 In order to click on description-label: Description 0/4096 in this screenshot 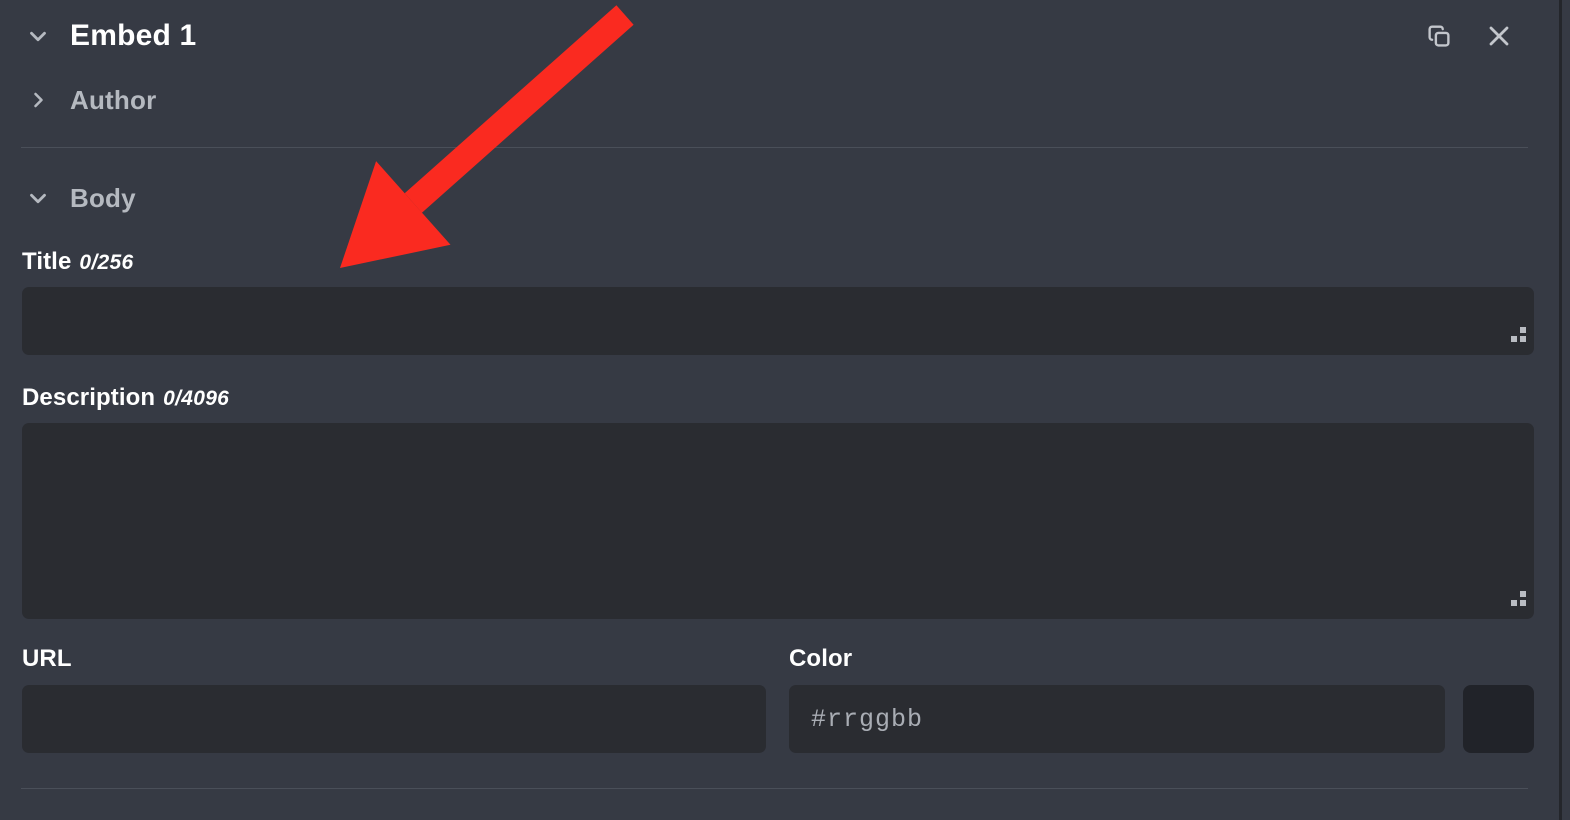, I will do `click(125, 398)`.